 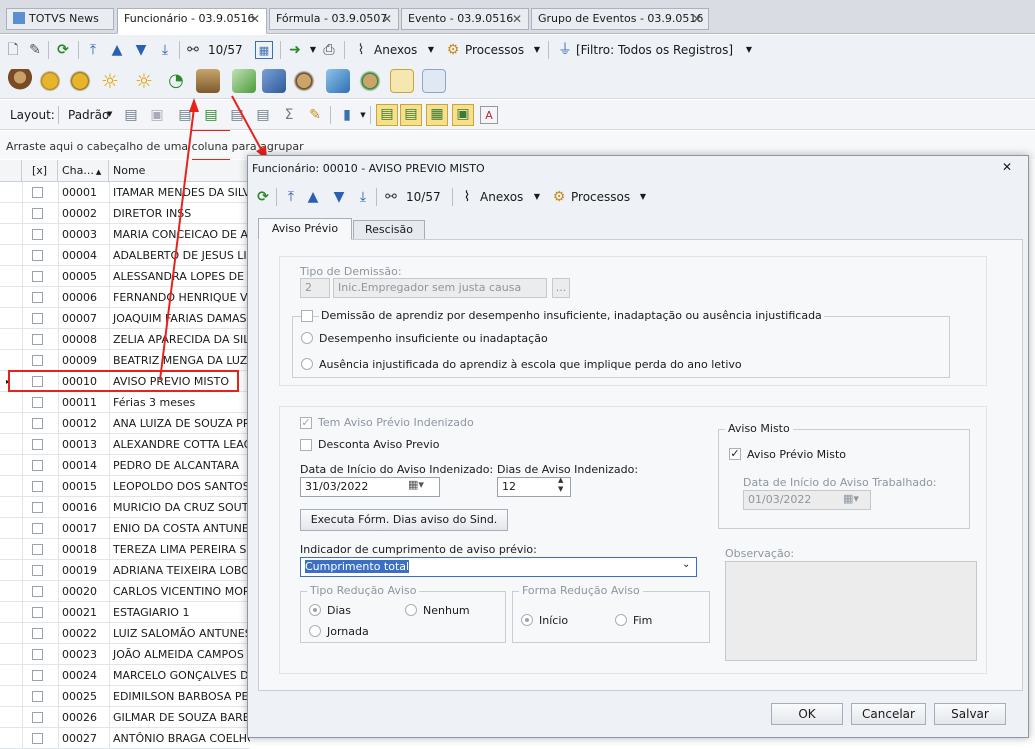 What do you see at coordinates (306, 422) in the screenshot?
I see `tem-aviso-checkbox: ✓` at bounding box center [306, 422].